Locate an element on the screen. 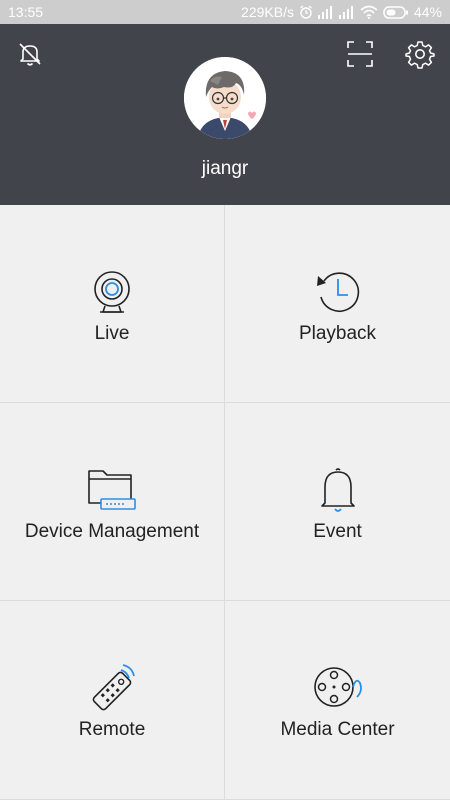 The image size is (450, 800). menu-item-device-management: Device Management is located at coordinates (112, 502).